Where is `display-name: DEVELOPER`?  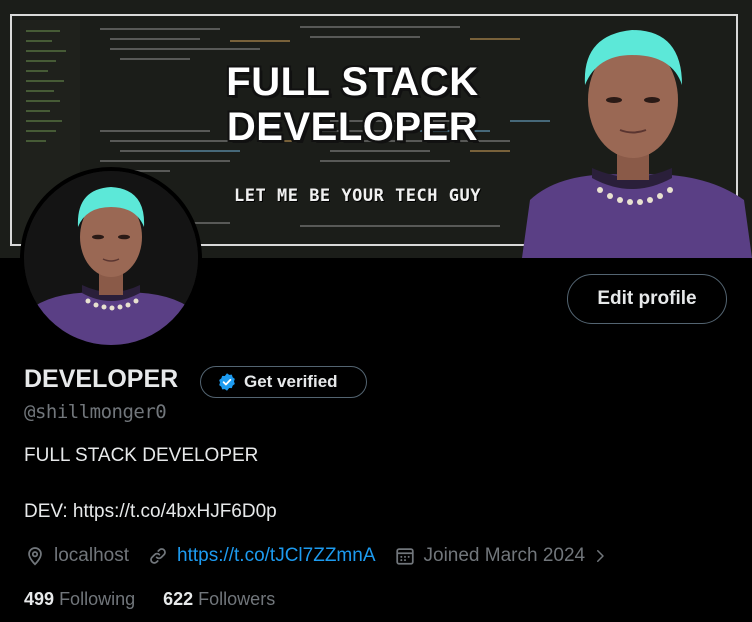
display-name: DEVELOPER is located at coordinates (101, 379).